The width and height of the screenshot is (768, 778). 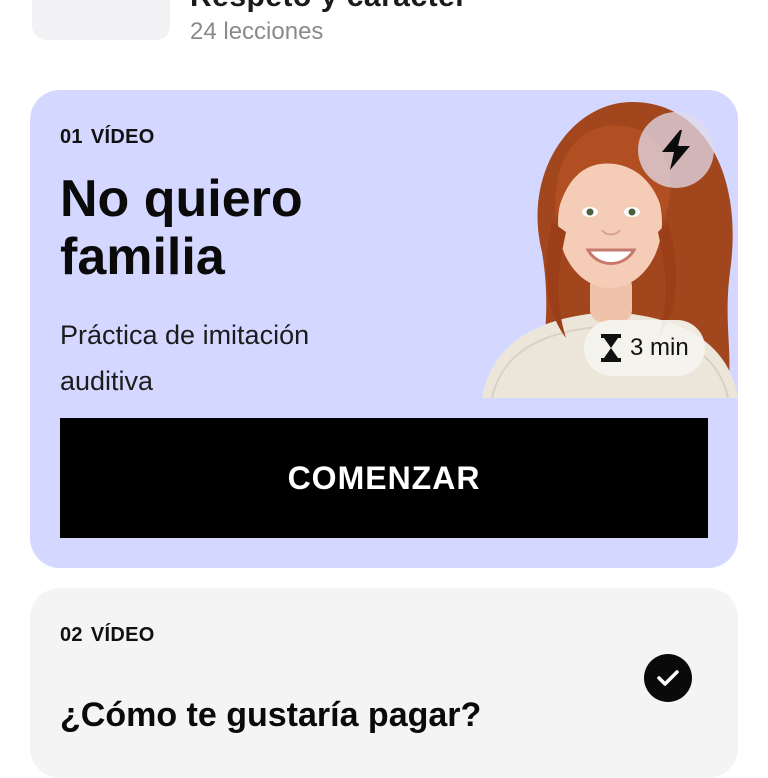 I want to click on lesson-subtitle: Práctica de imitación auditiva, so click(x=185, y=358).